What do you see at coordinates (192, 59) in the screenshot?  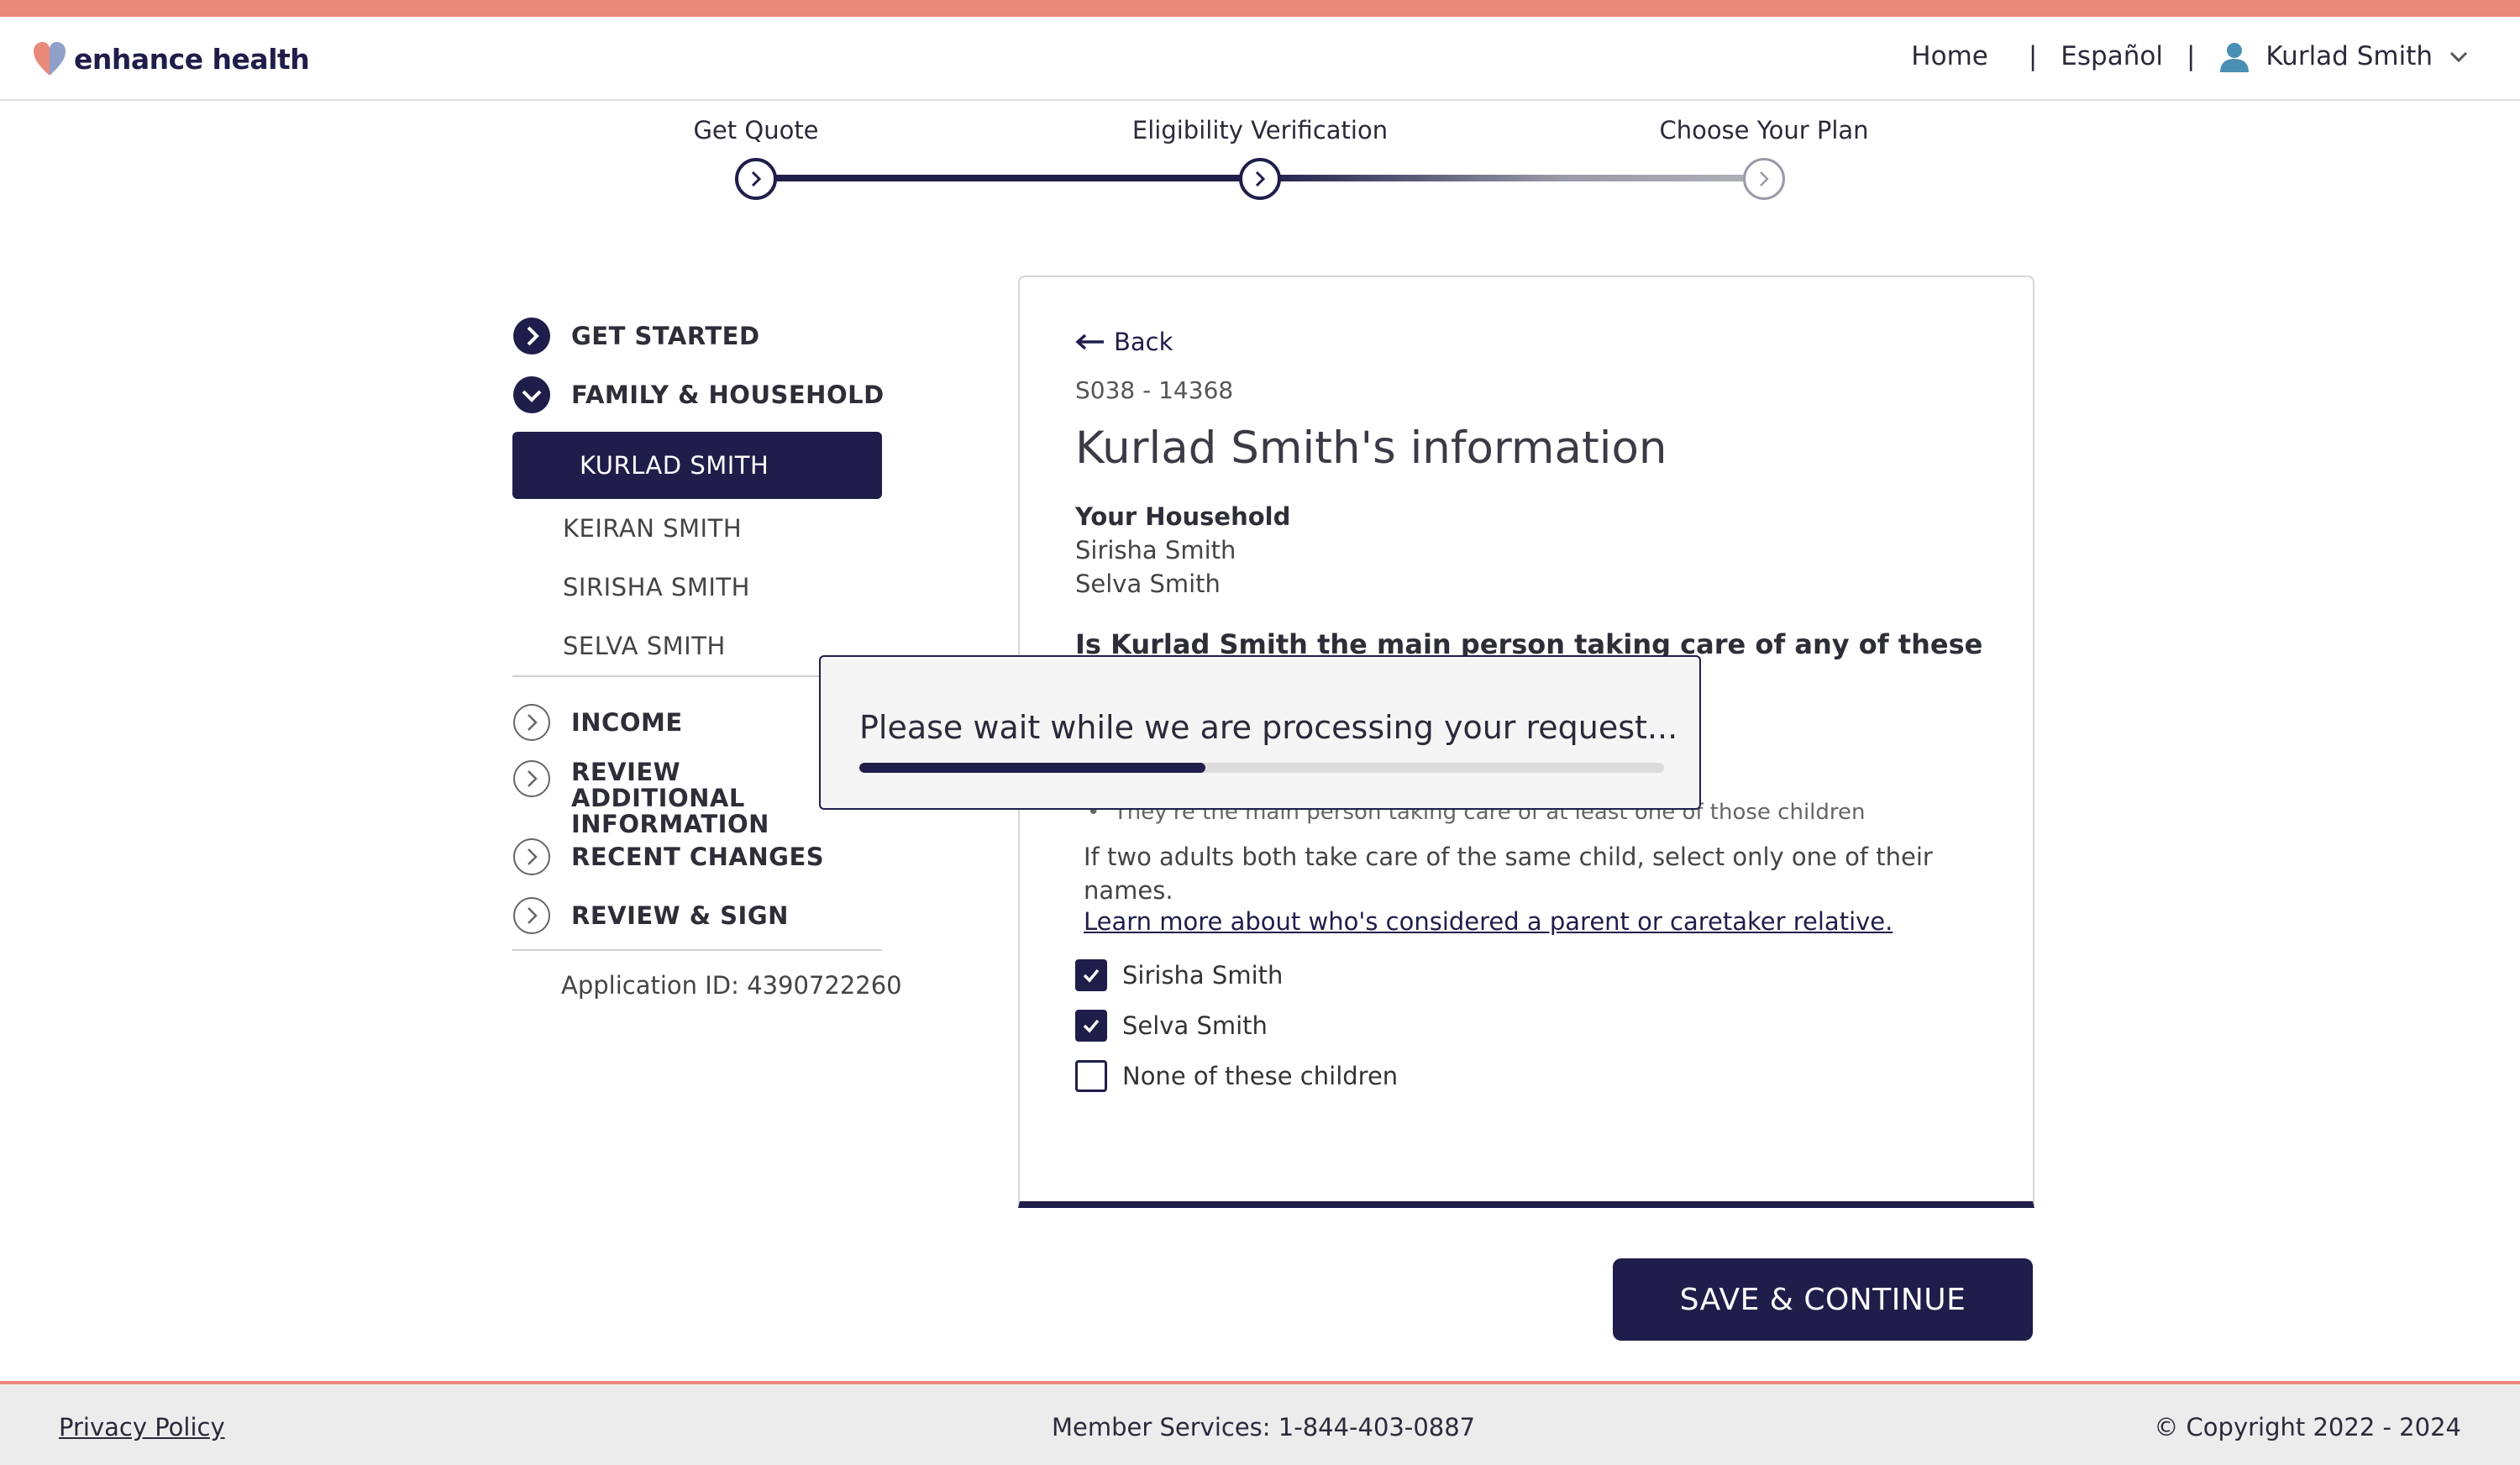 I see `brand-name: enhance health` at bounding box center [192, 59].